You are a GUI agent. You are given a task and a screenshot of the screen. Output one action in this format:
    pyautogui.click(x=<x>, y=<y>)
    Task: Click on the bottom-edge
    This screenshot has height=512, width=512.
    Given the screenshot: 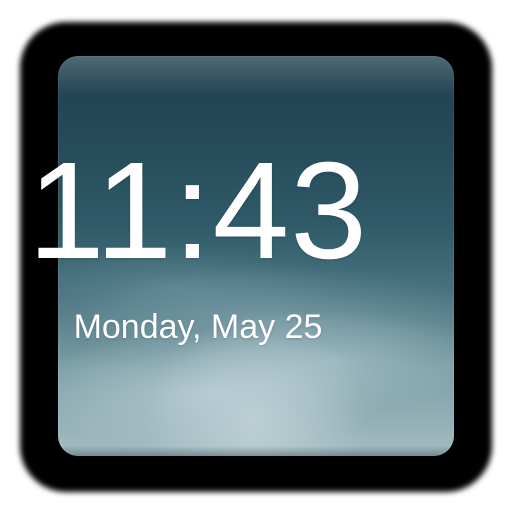 What is the action you would take?
    pyautogui.click(x=256, y=451)
    